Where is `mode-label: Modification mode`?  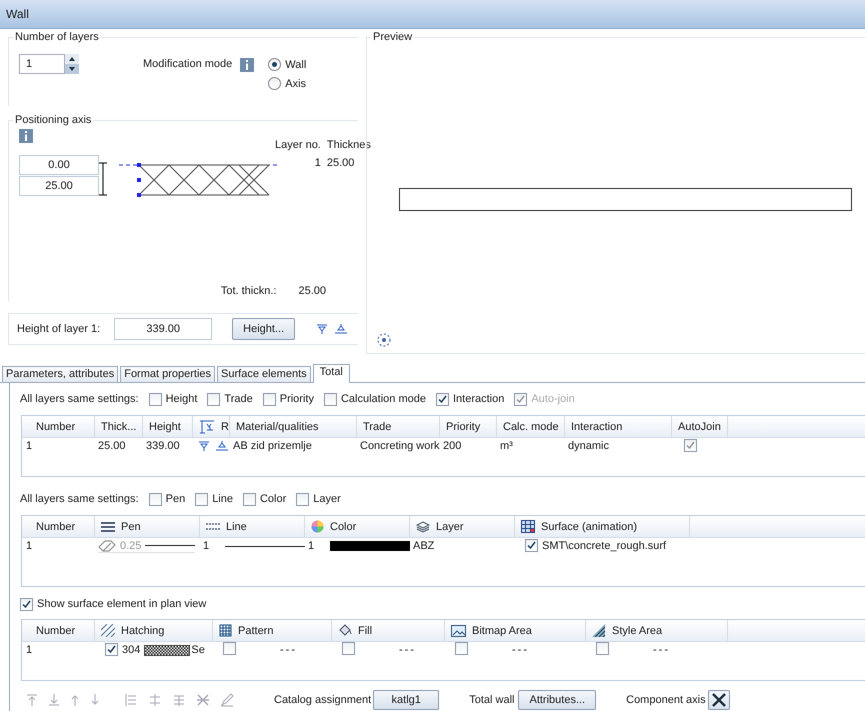 mode-label: Modification mode is located at coordinates (187, 65).